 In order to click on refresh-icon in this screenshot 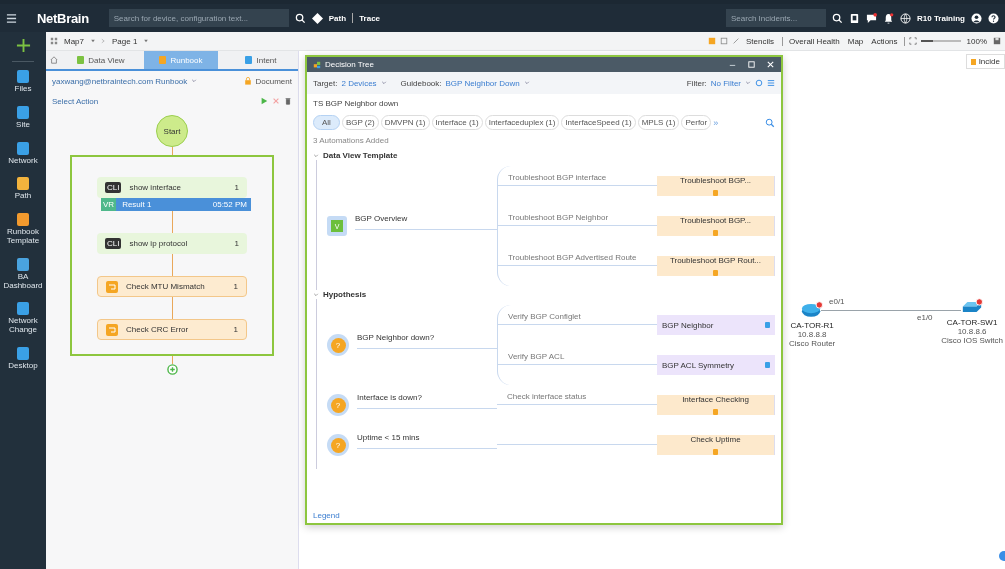, I will do `click(759, 83)`.